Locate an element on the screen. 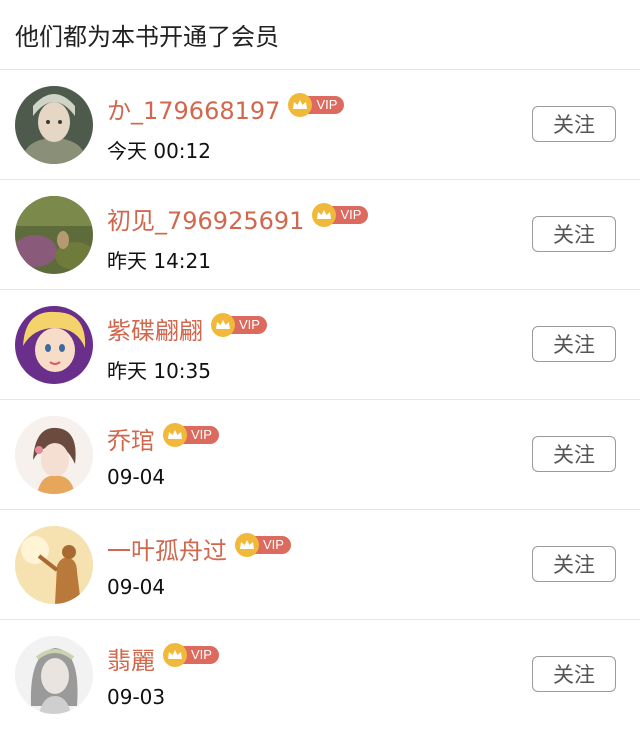 This screenshot has width=640, height=730. member-name: 乔琯 is located at coordinates (131, 438).